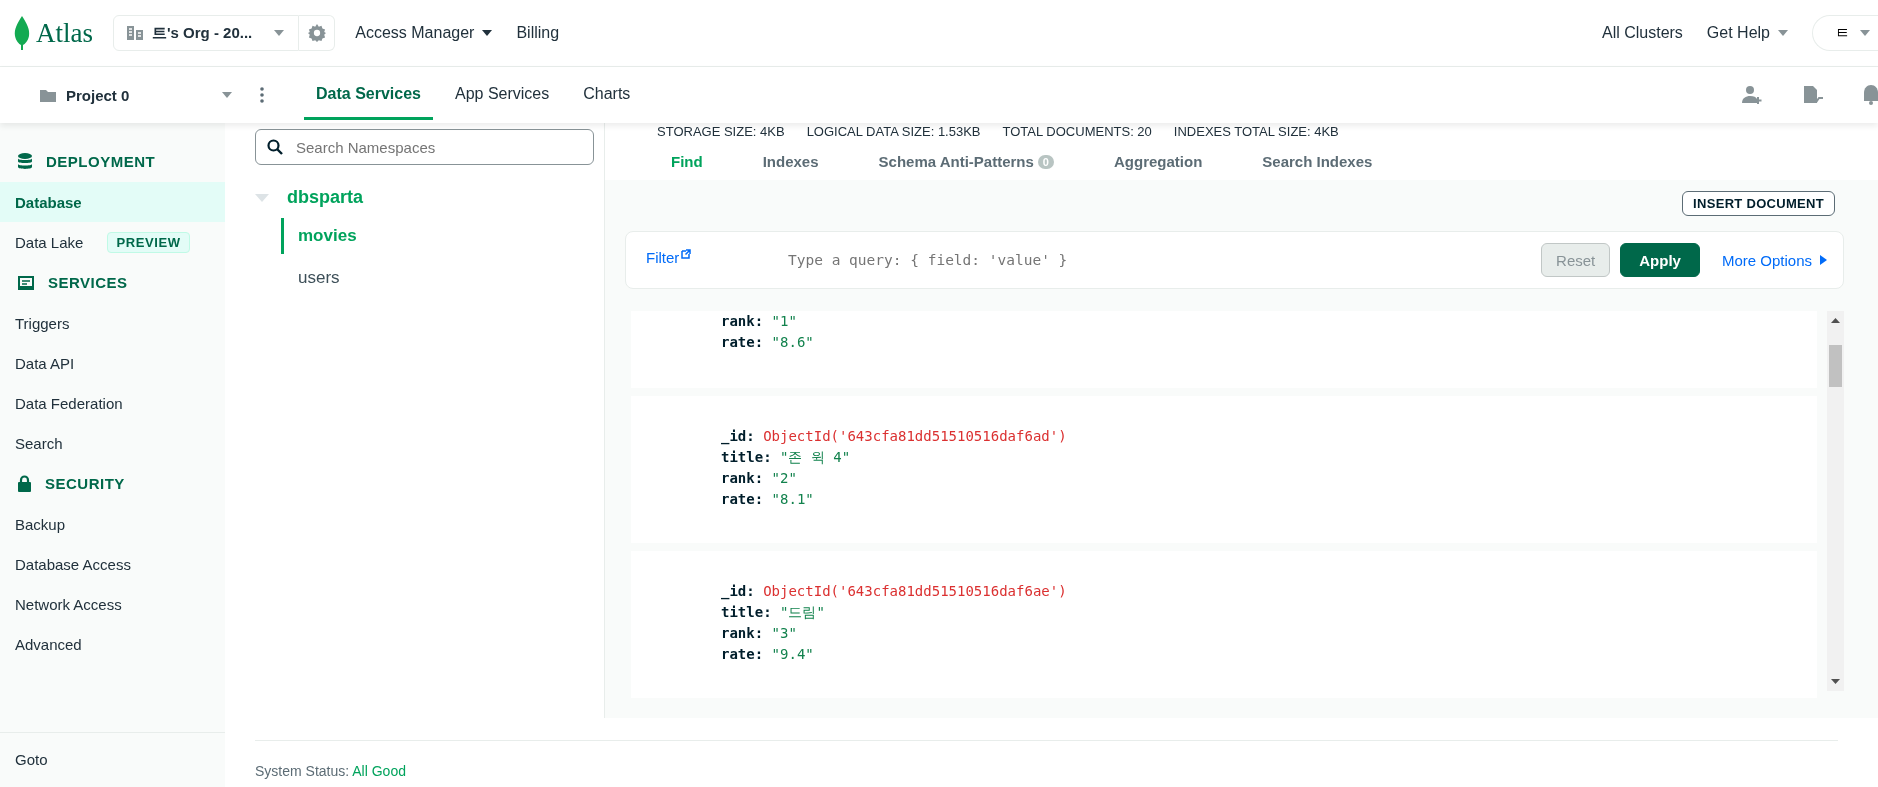  Describe the element at coordinates (966, 162) in the screenshot. I see `collection-tab: Schema Anti-Patterns 0` at that location.